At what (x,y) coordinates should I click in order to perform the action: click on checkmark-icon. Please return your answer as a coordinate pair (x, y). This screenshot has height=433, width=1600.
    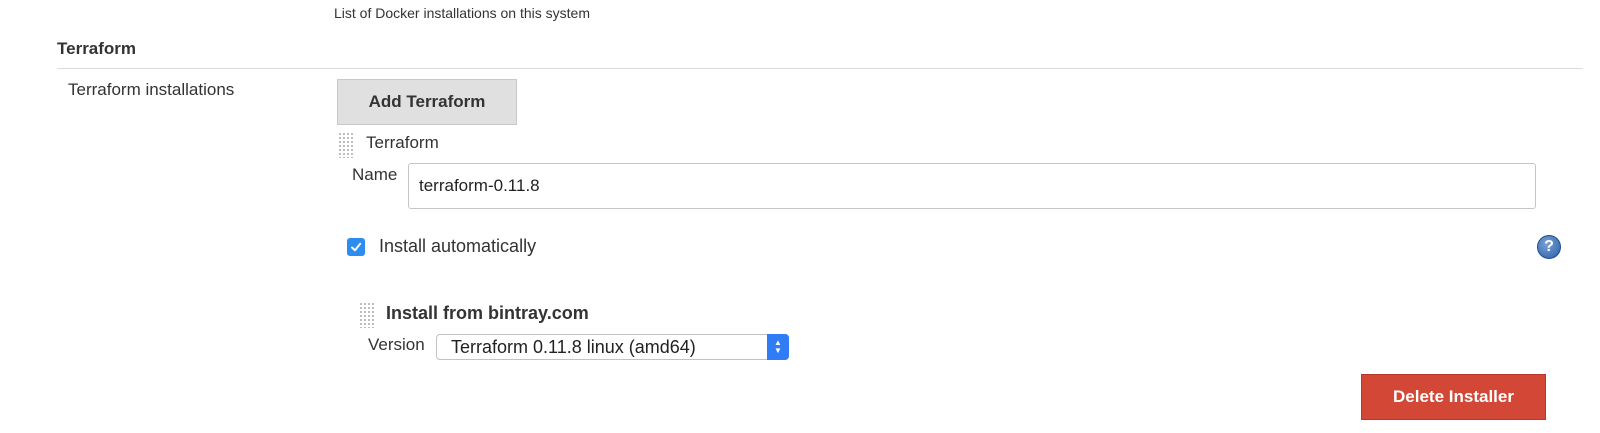
    Looking at the image, I should click on (356, 247).